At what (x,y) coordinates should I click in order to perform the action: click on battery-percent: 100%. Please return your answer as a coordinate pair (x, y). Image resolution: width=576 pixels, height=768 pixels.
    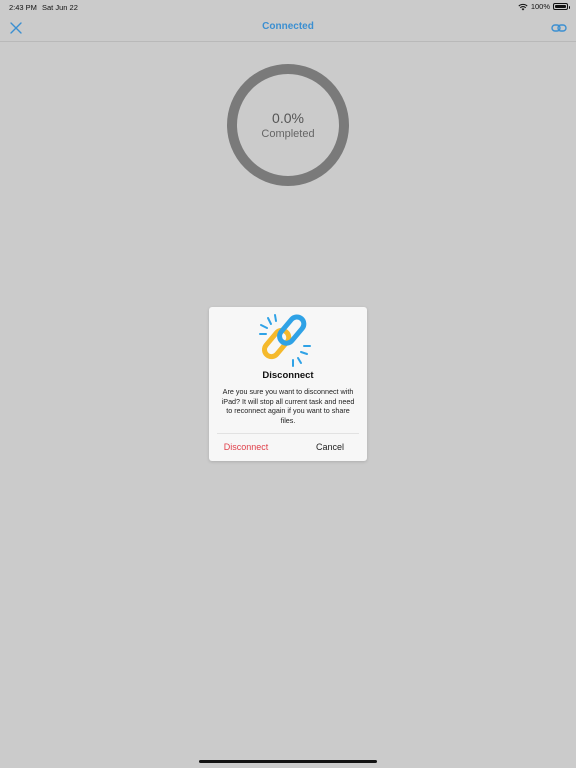
    Looking at the image, I should click on (540, 6).